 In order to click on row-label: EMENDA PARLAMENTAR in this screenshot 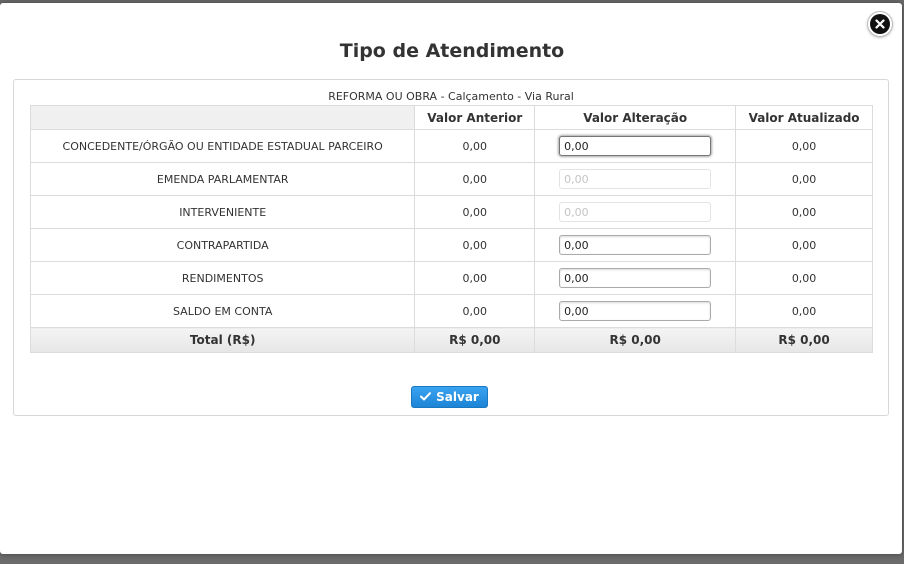, I will do `click(222, 179)`.